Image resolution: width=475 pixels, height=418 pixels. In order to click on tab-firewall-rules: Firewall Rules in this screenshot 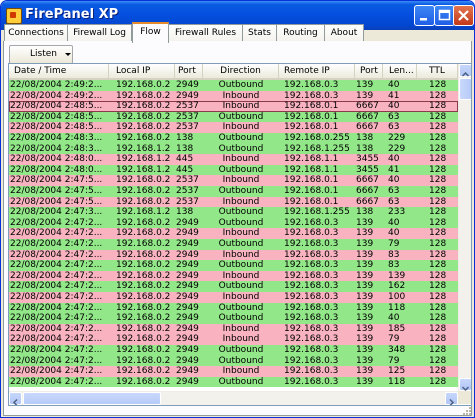, I will do `click(205, 32)`.